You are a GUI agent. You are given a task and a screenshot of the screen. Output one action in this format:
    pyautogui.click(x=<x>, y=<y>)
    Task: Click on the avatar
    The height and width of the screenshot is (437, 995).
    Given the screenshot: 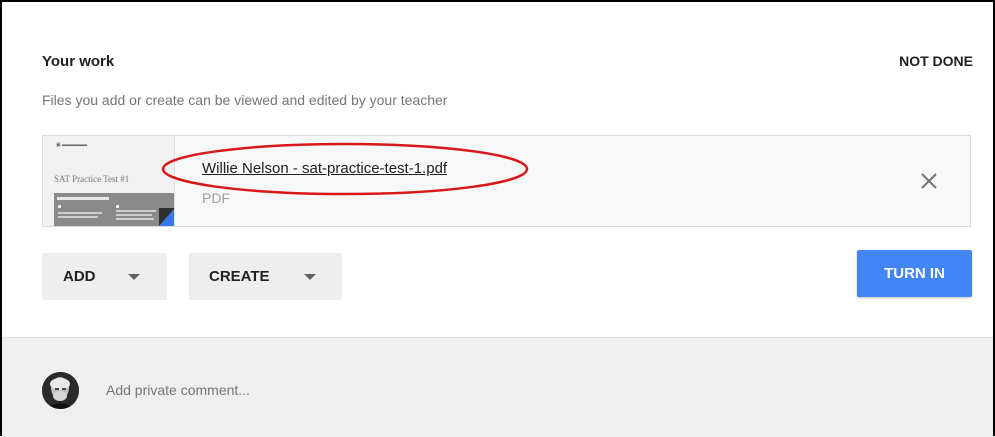 What is the action you would take?
    pyautogui.click(x=60, y=390)
    